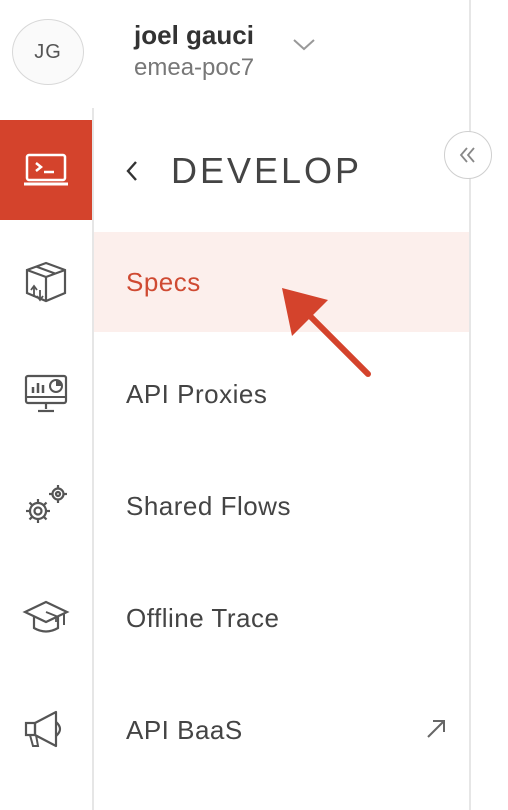 The height and width of the screenshot is (810, 508). Describe the element at coordinates (197, 393) in the screenshot. I see `menu-item-label: API Proxies` at that location.